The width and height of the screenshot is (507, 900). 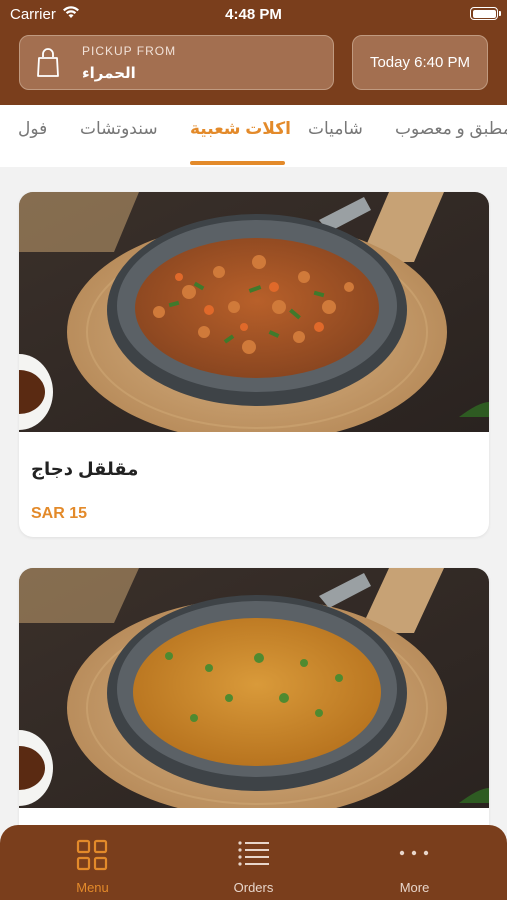 I want to click on status-bar: Carrier 4:48 PM, so click(x=253, y=14).